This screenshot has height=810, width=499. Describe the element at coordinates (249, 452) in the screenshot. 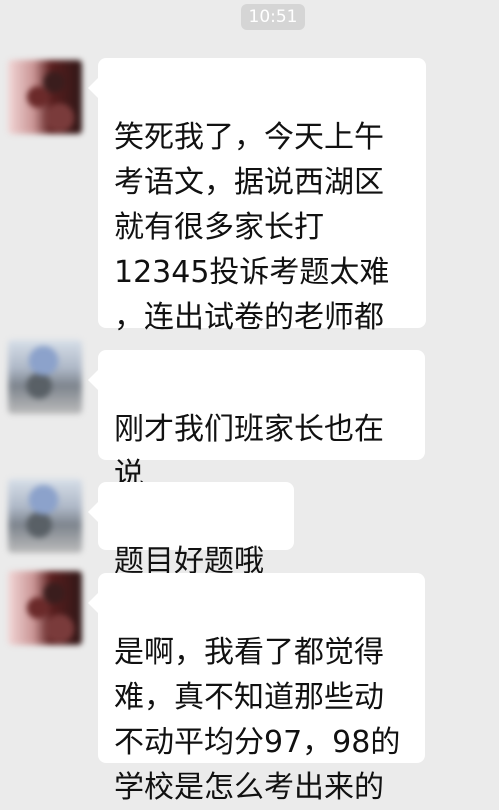

I see `message-text: 刚才我们班家长也在 说` at that location.